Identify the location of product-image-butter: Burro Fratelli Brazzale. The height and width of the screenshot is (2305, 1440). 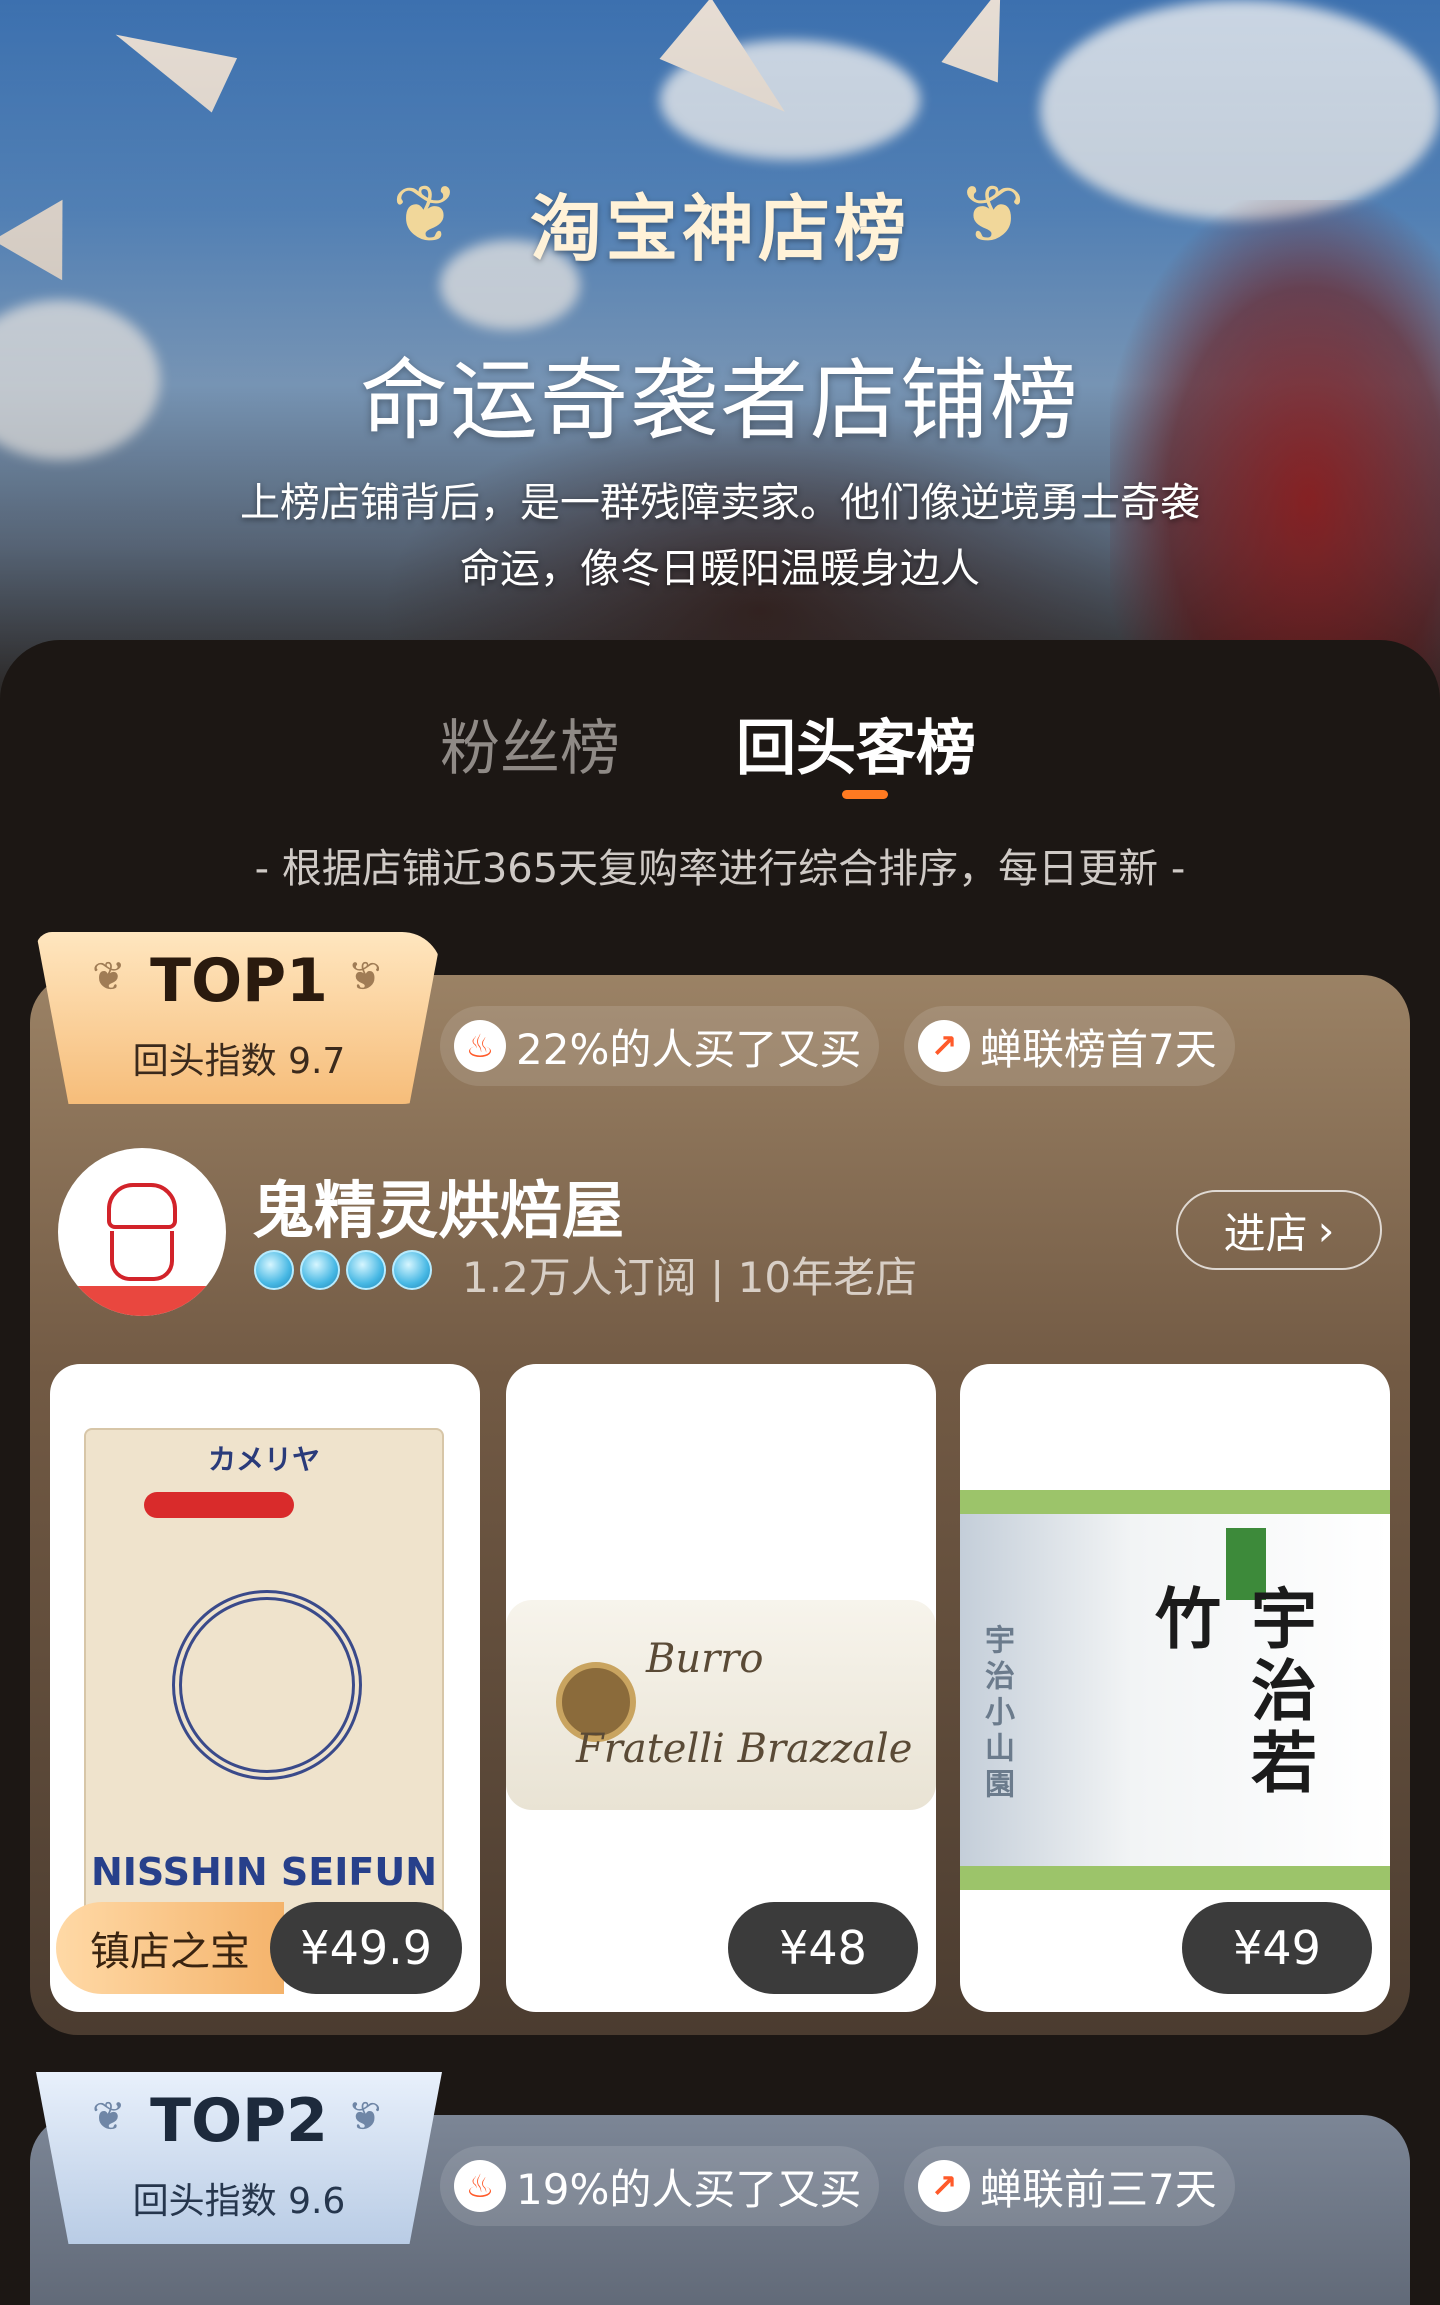
(721, 1705).